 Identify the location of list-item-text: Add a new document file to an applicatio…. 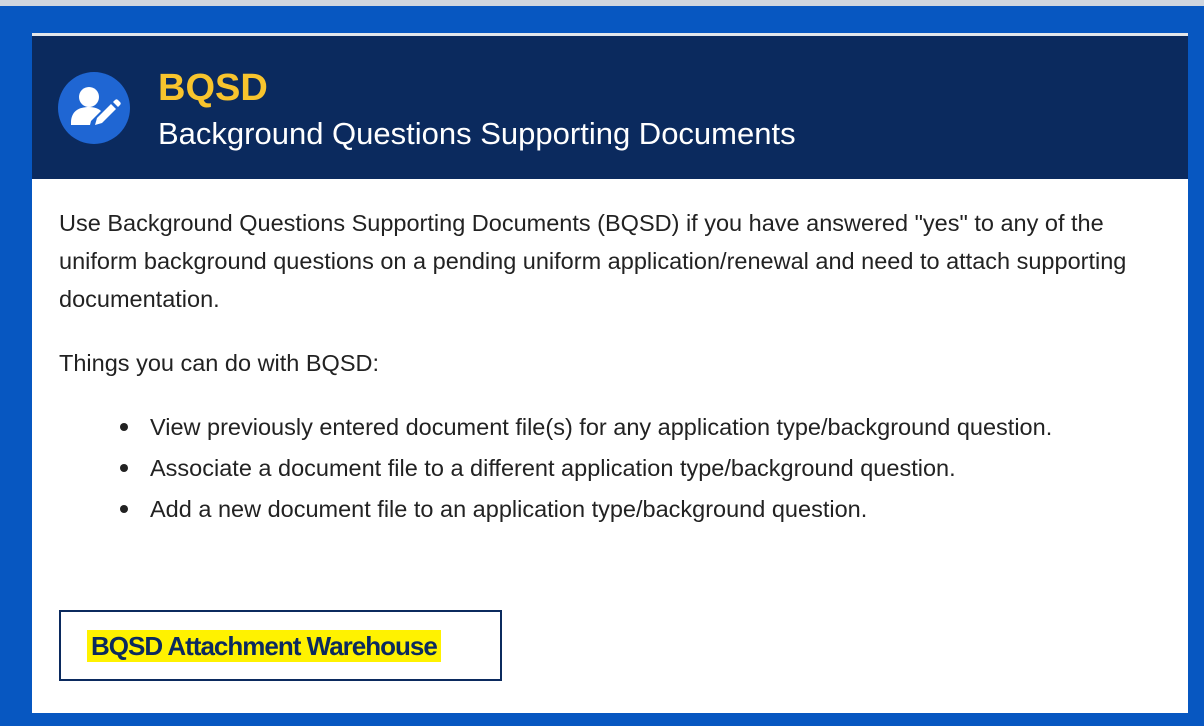
(509, 509).